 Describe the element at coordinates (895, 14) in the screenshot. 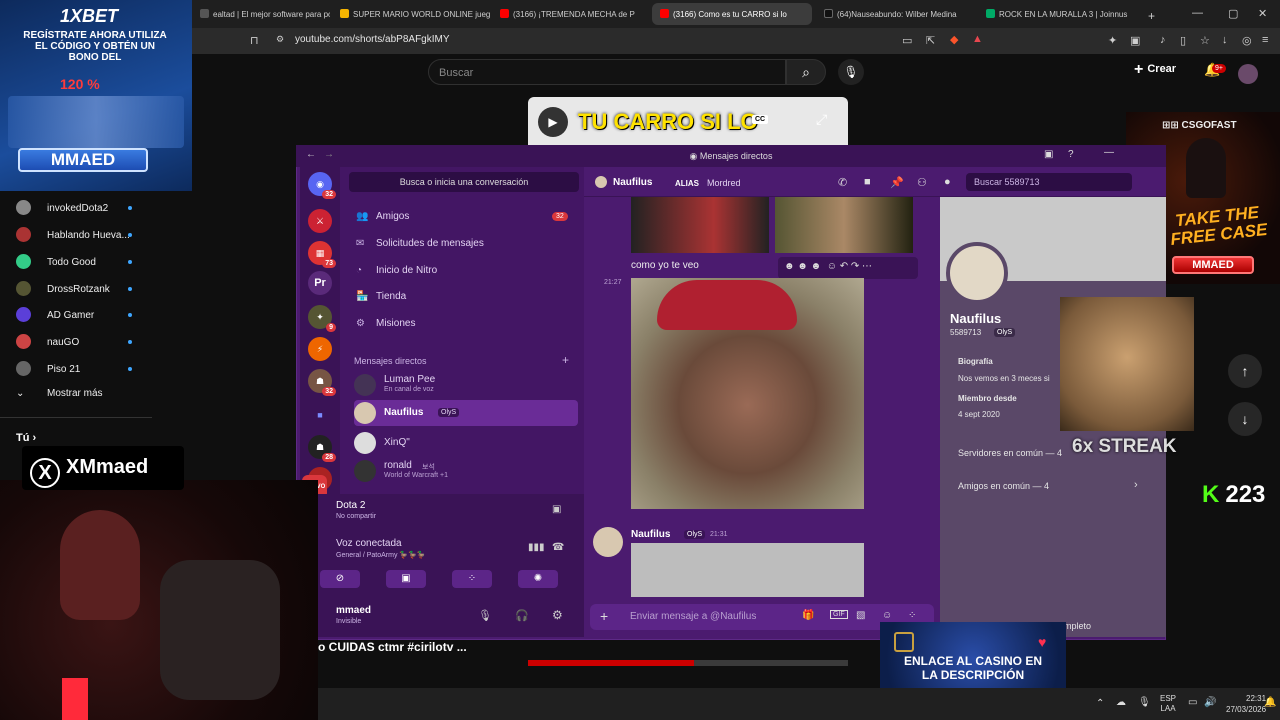

I see `browser-tab: (64)Nauseabundo: Wilber Medina` at that location.